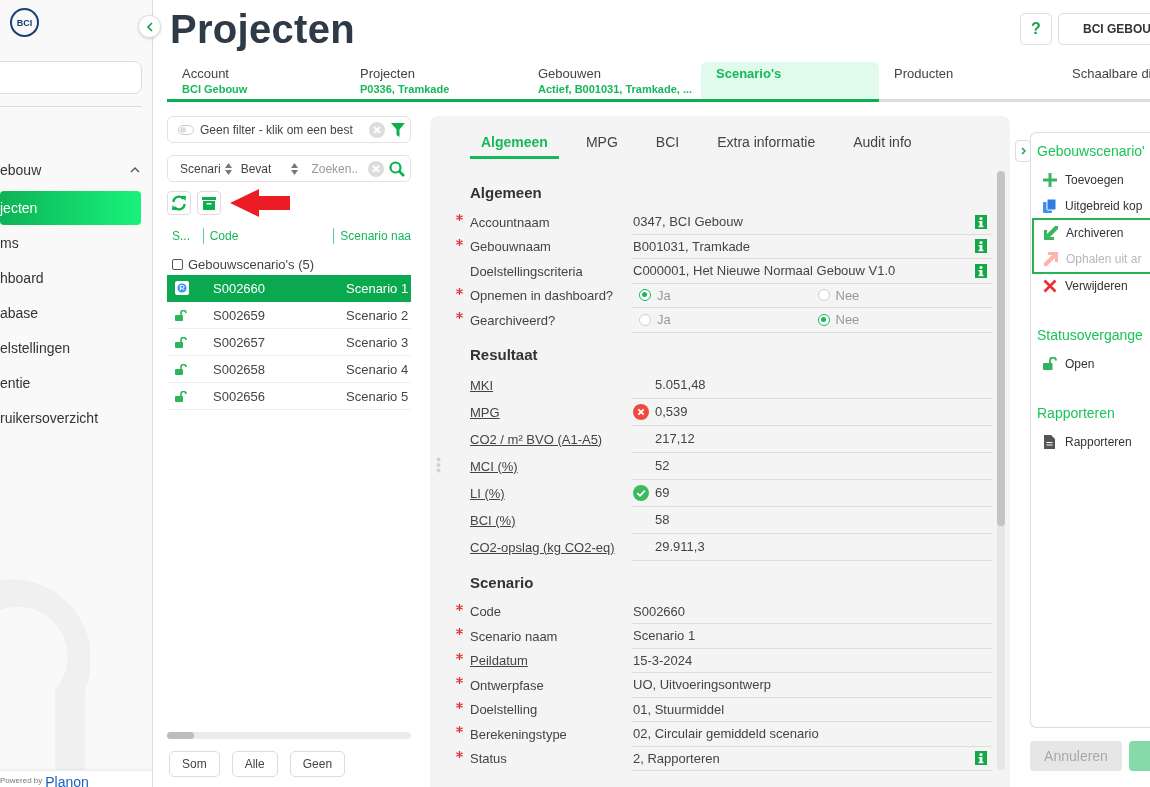 This screenshot has height=787, width=1150. Describe the element at coordinates (536, 439) in the screenshot. I see `field-label-link: CO2 / m² BVO (A1-A5)` at that location.